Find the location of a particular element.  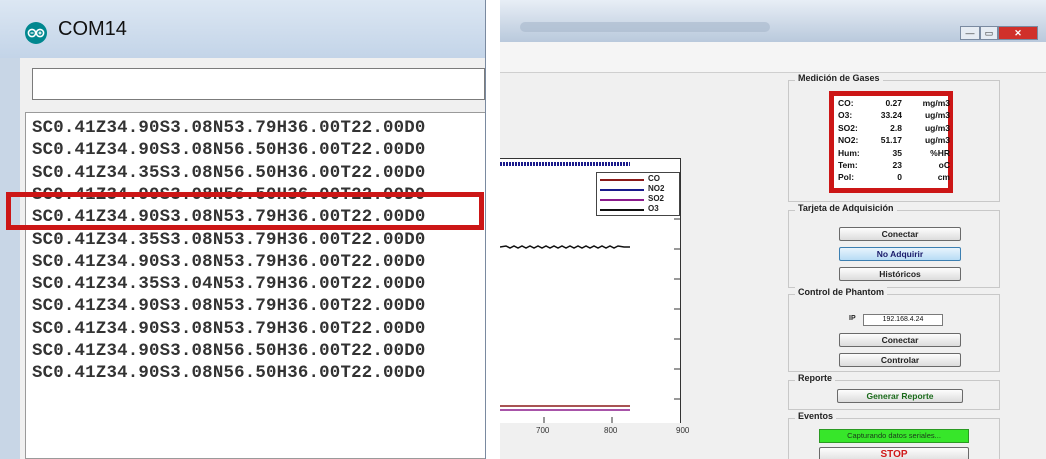

serial-line: SC0.41Z34.35S3.08N53.79H36.00T22.00D0 is located at coordinates (229, 240).